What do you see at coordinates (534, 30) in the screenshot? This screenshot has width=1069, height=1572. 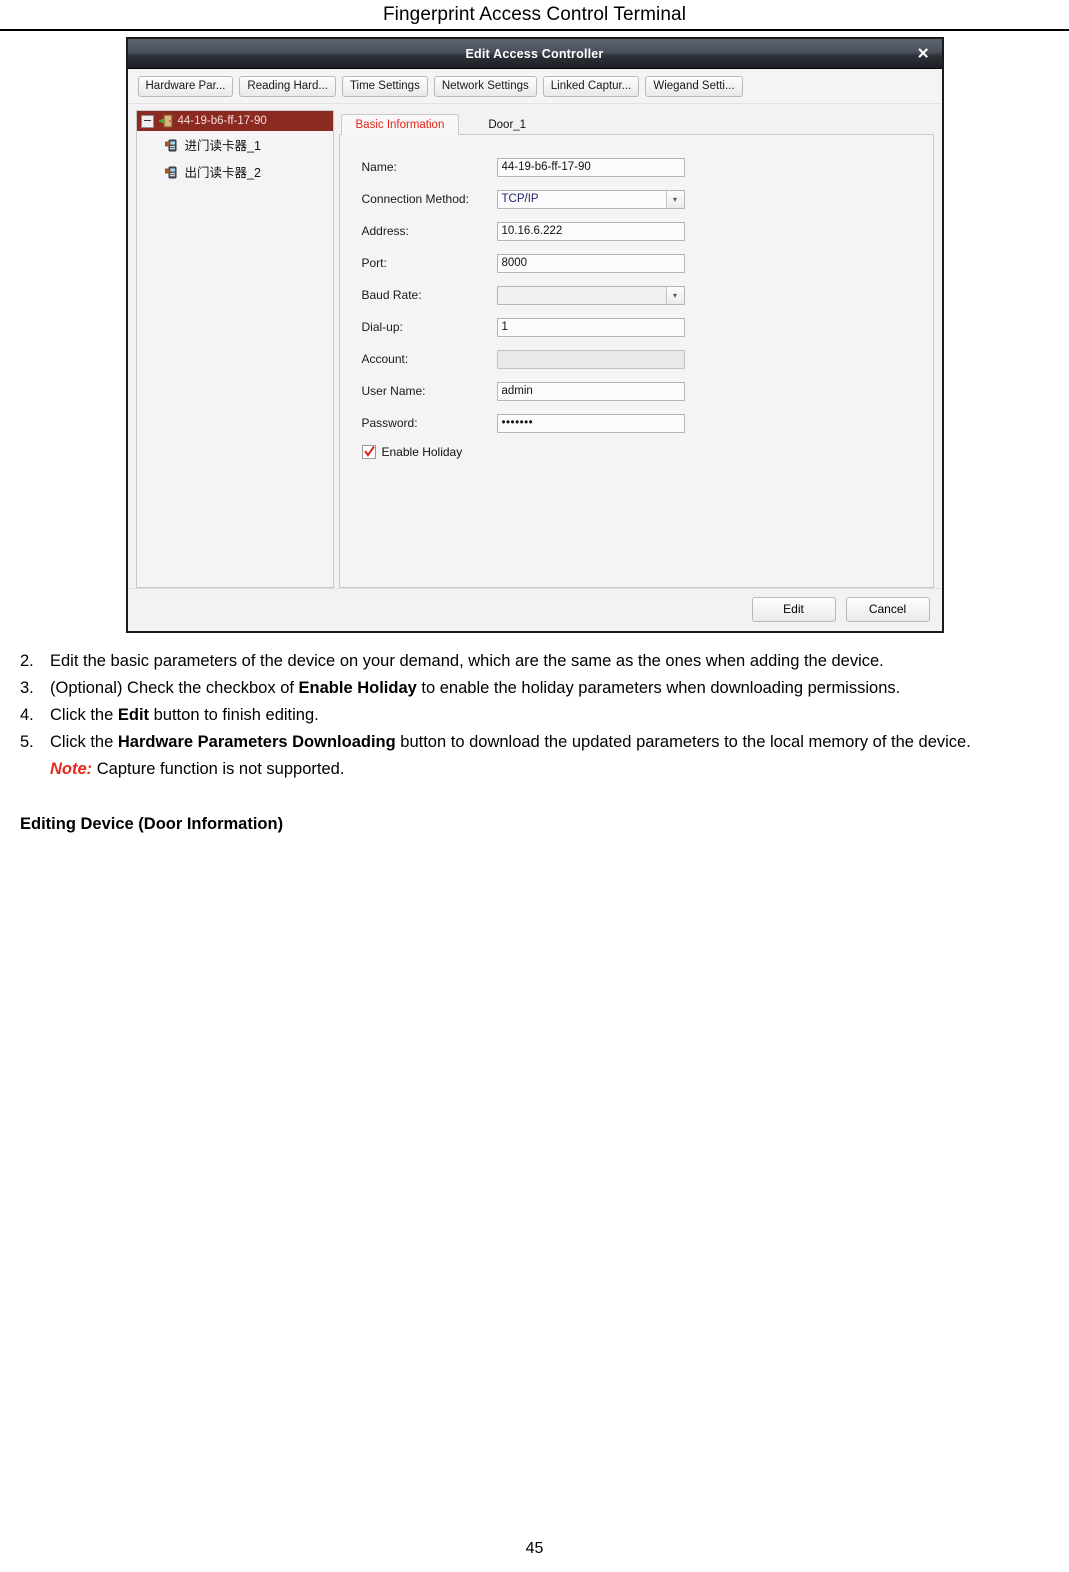 I see `header-divider` at bounding box center [534, 30].